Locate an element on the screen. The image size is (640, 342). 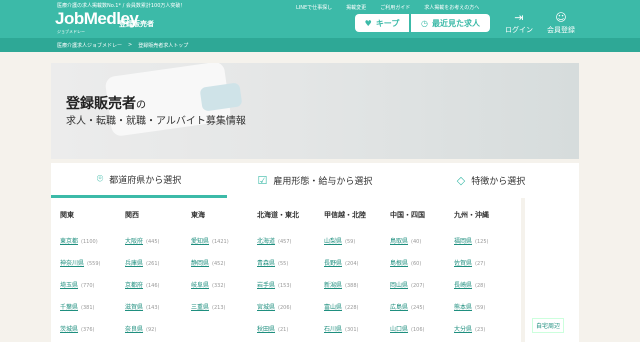
prefecture-count: (388) is located at coordinates (352, 286).